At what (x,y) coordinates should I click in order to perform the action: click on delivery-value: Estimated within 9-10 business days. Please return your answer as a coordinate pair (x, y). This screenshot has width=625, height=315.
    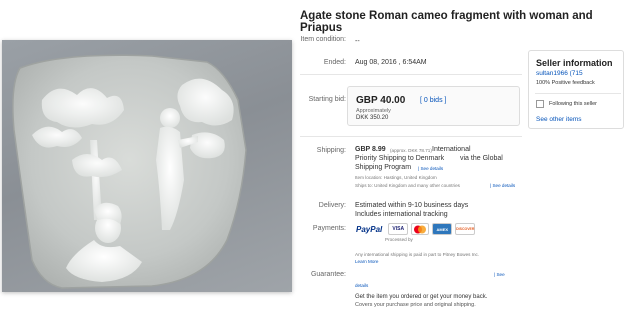
    Looking at the image, I should click on (412, 205).